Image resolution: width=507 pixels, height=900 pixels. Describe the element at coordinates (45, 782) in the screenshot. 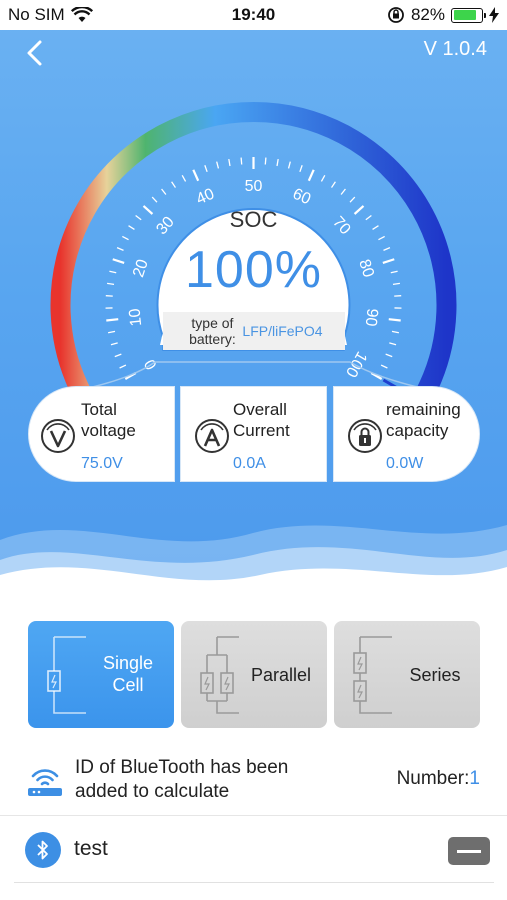

I see `router-icon` at that location.